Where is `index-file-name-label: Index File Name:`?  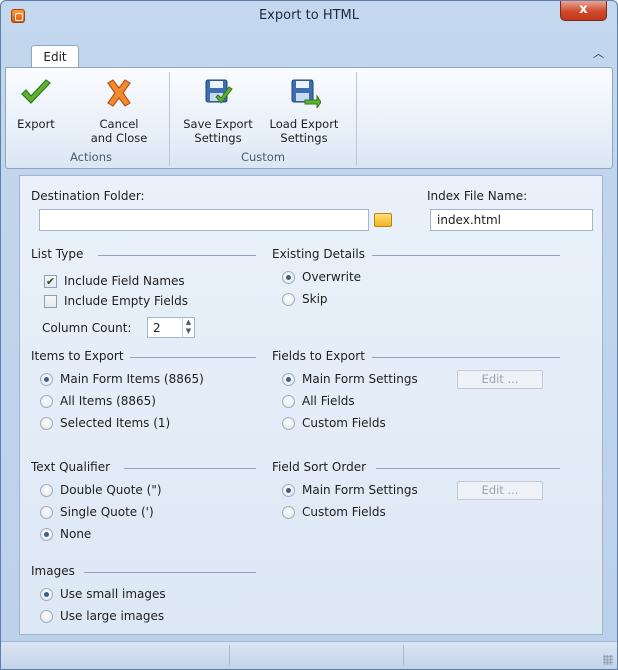 index-file-name-label: Index File Name: is located at coordinates (477, 196).